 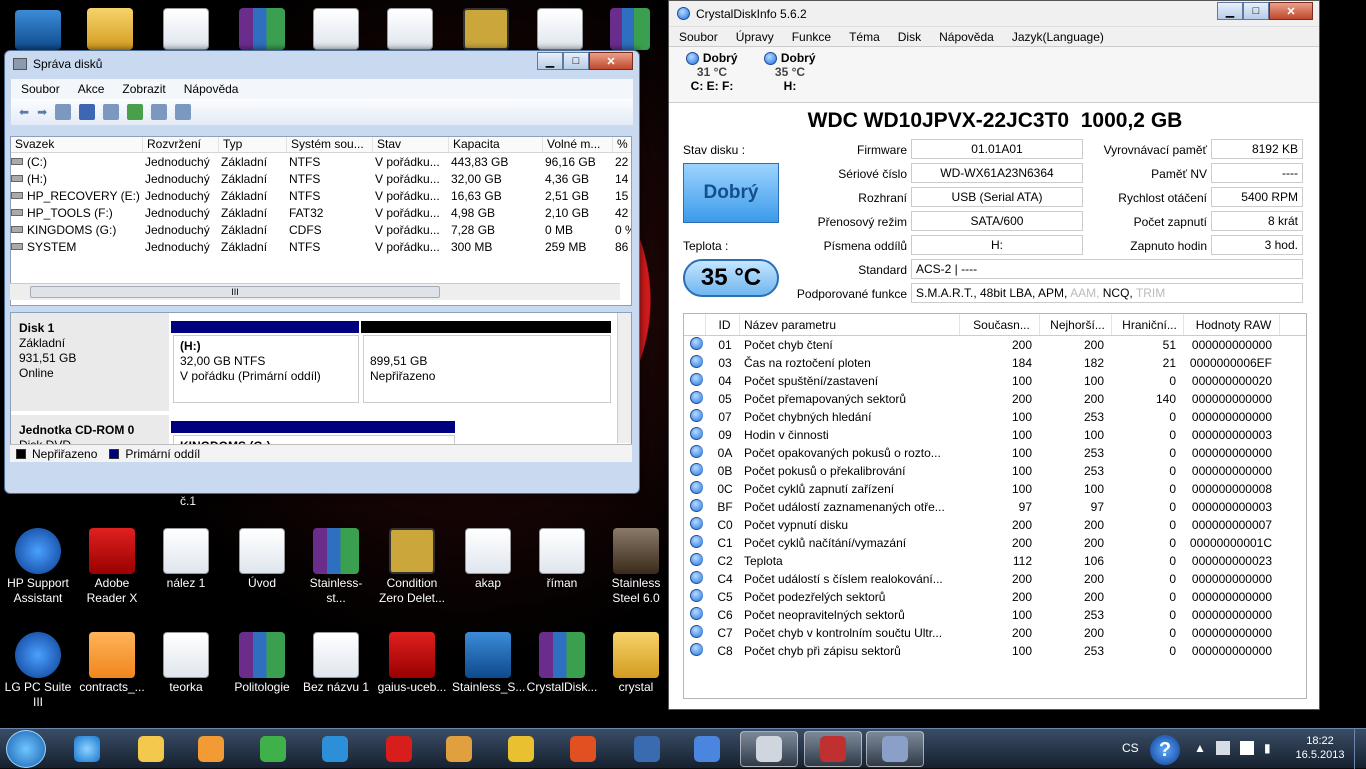 What do you see at coordinates (111, 112) in the screenshot?
I see `properties-icon` at bounding box center [111, 112].